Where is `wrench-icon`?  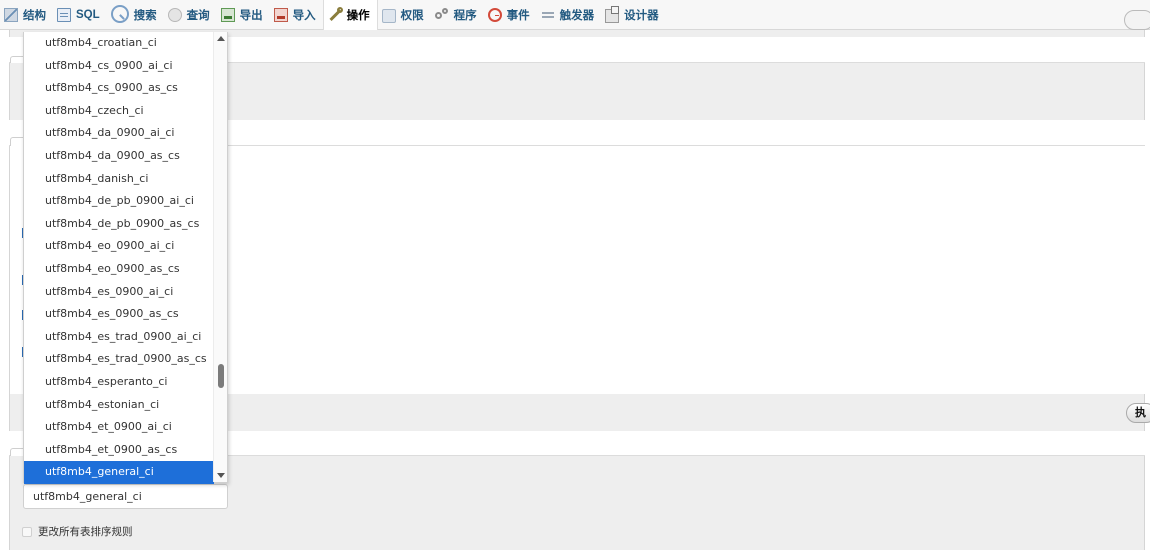 wrench-icon is located at coordinates (335, 14).